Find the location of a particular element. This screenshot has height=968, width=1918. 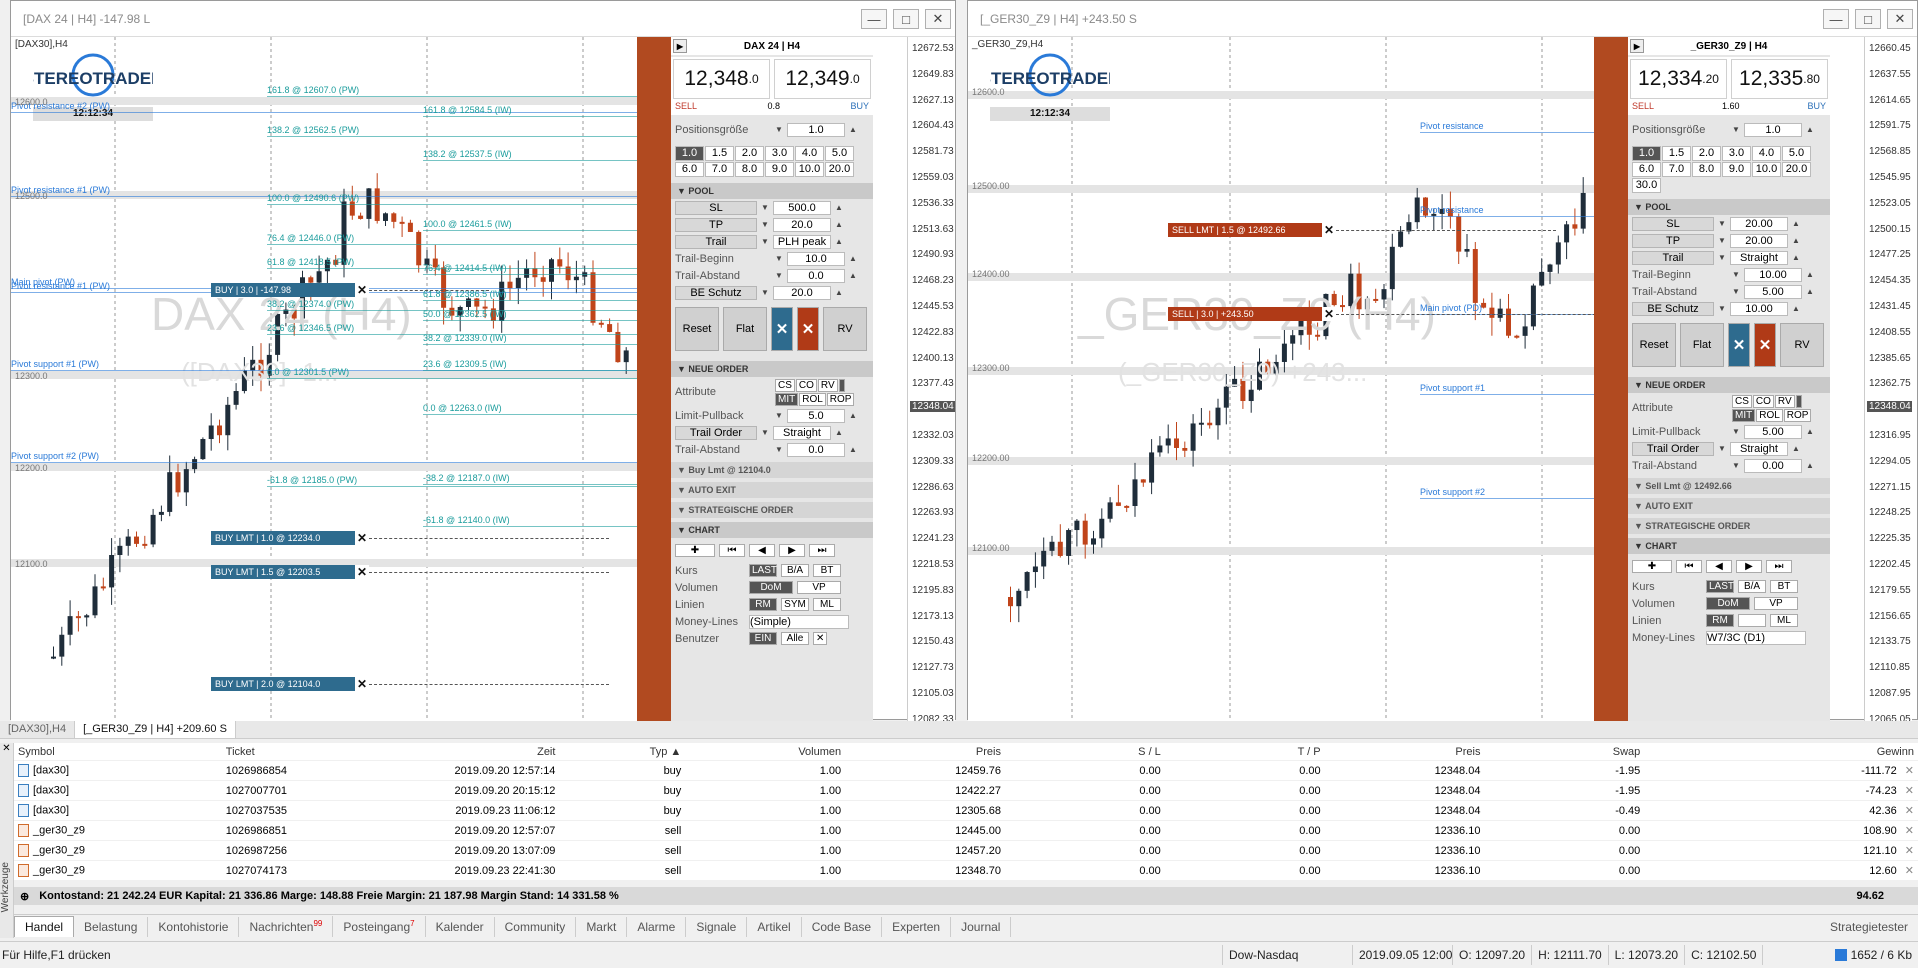

right-nav-icon: ⏮ is located at coordinates (1689, 566).